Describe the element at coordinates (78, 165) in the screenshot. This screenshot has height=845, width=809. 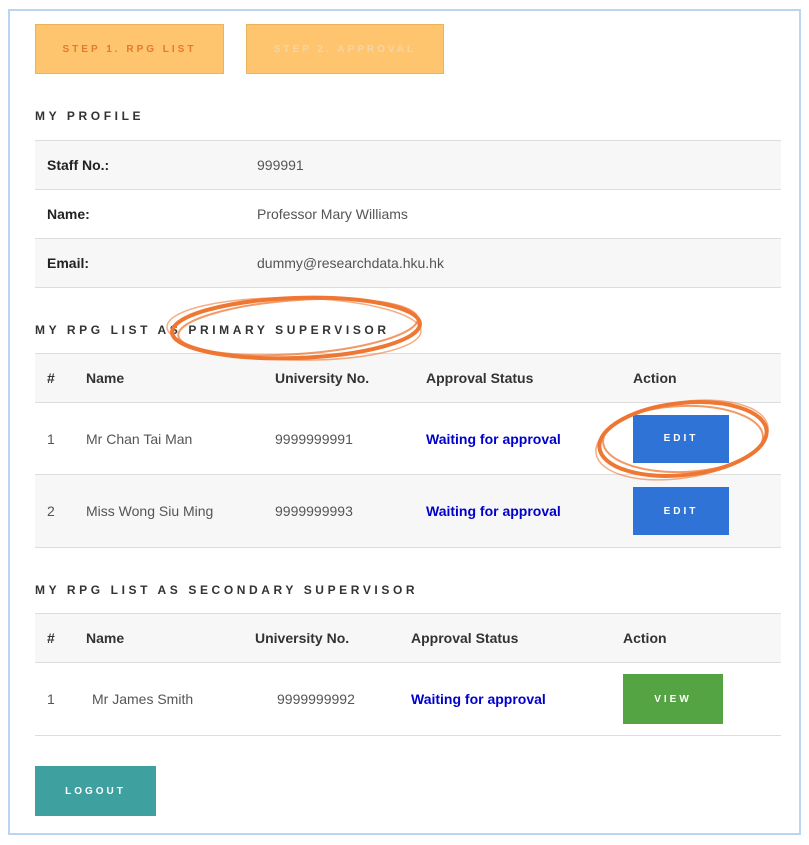
I see `profile-label: Staff No.:` at that location.